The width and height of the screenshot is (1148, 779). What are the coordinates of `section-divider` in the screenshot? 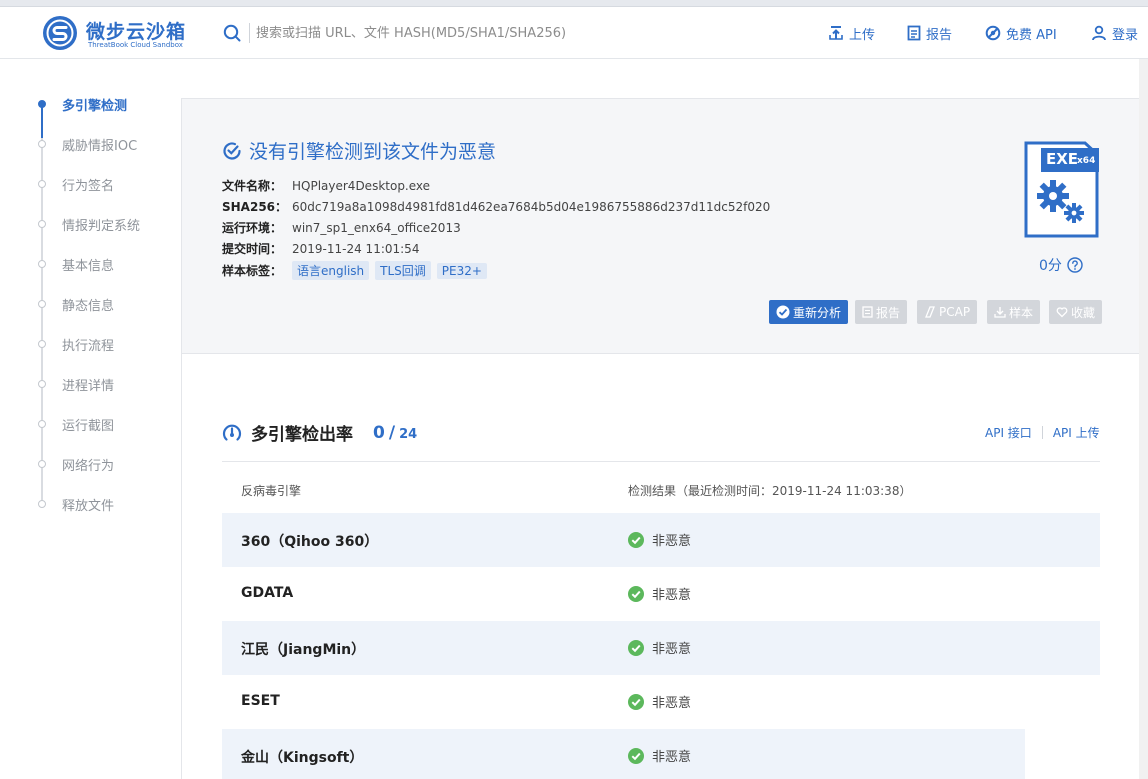 It's located at (661, 461).